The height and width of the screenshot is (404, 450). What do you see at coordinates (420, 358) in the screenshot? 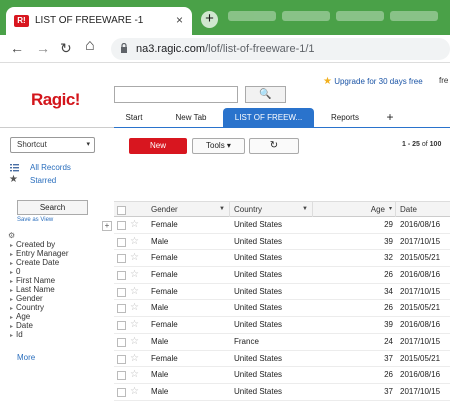
I see `cell-date: 2015/05/21` at bounding box center [420, 358].